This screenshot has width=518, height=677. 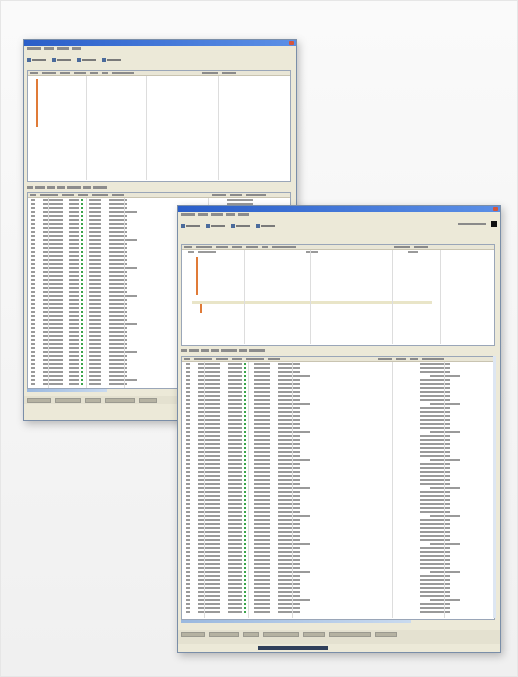 I want to click on list-item, so click(x=338, y=252).